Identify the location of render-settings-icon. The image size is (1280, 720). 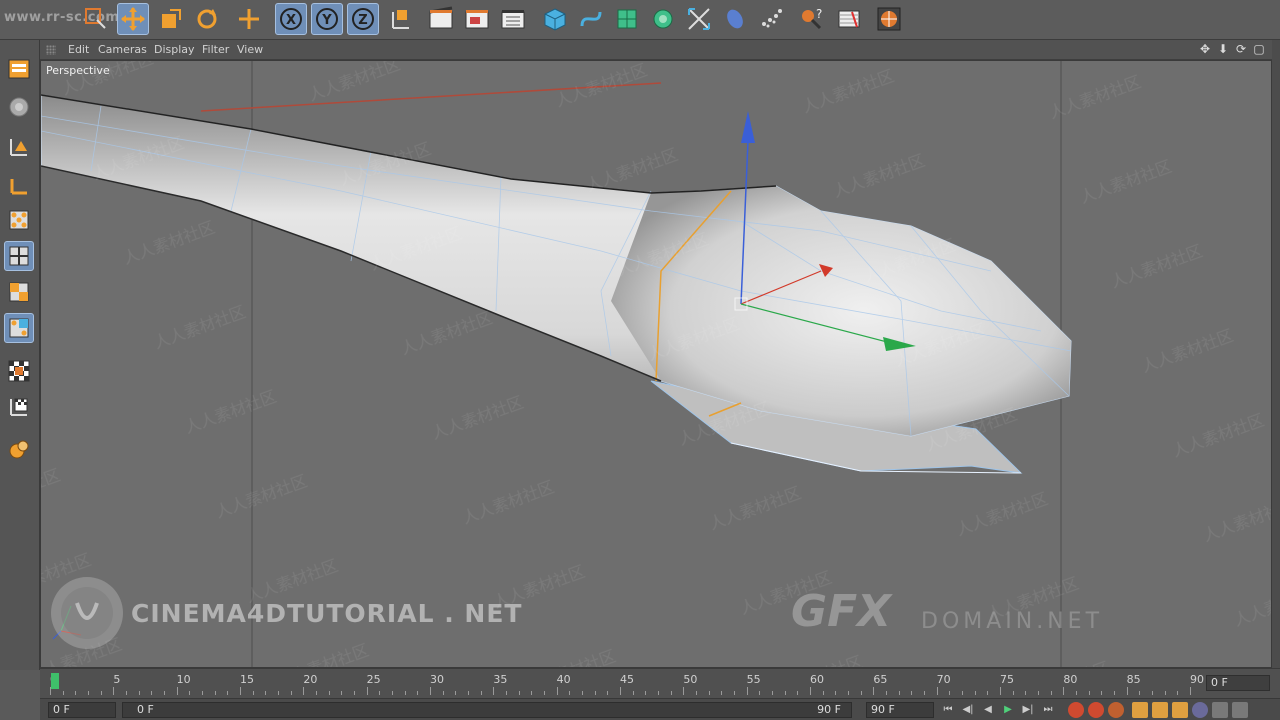
(513, 19).